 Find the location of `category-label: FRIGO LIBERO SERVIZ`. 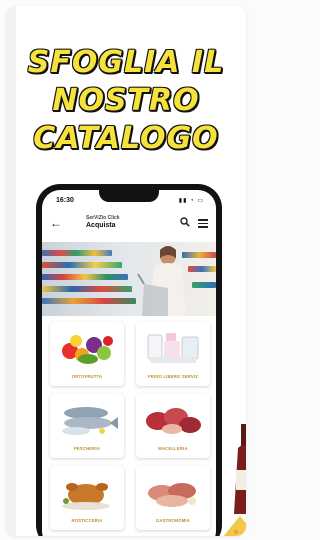

category-label: FRIGO LIBERO SERVIZ is located at coordinates (173, 376).